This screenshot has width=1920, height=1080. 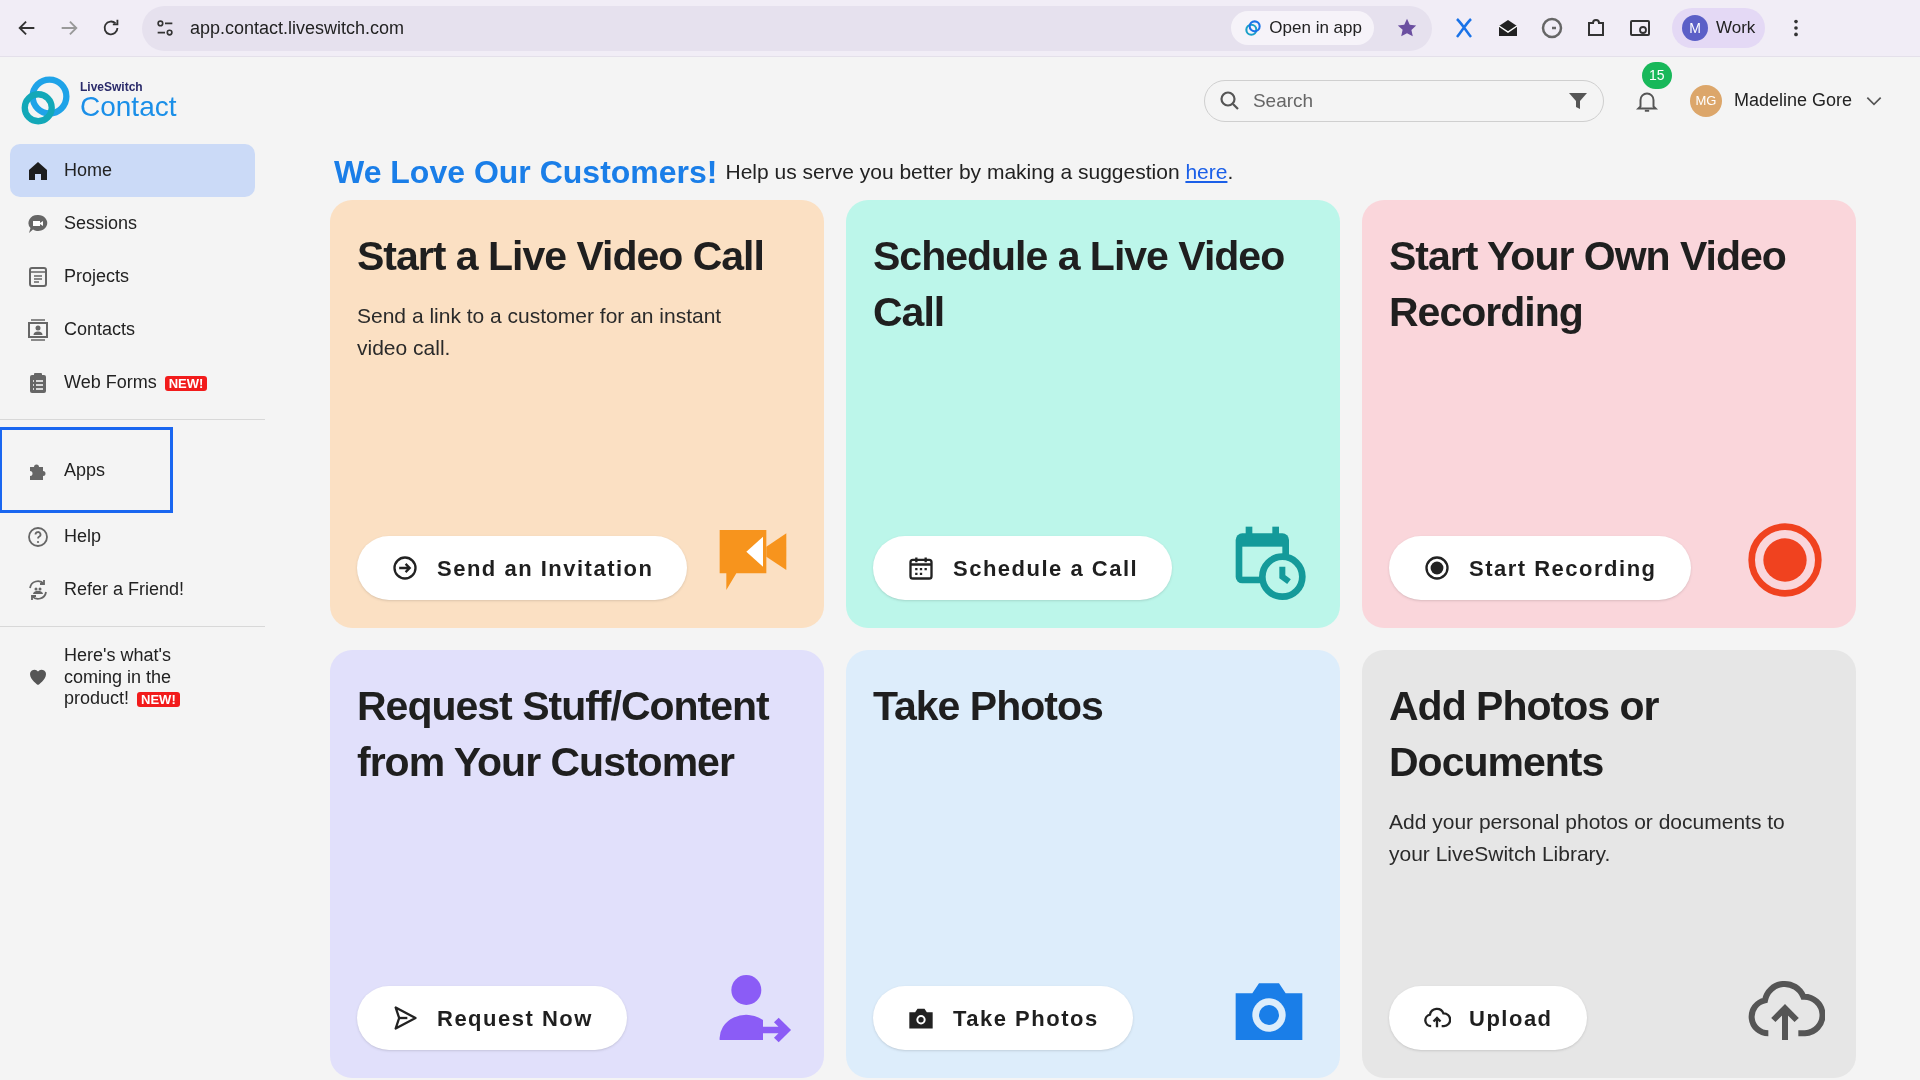 What do you see at coordinates (1302, 28) in the screenshot?
I see `open-in-app-button: Open in app` at bounding box center [1302, 28].